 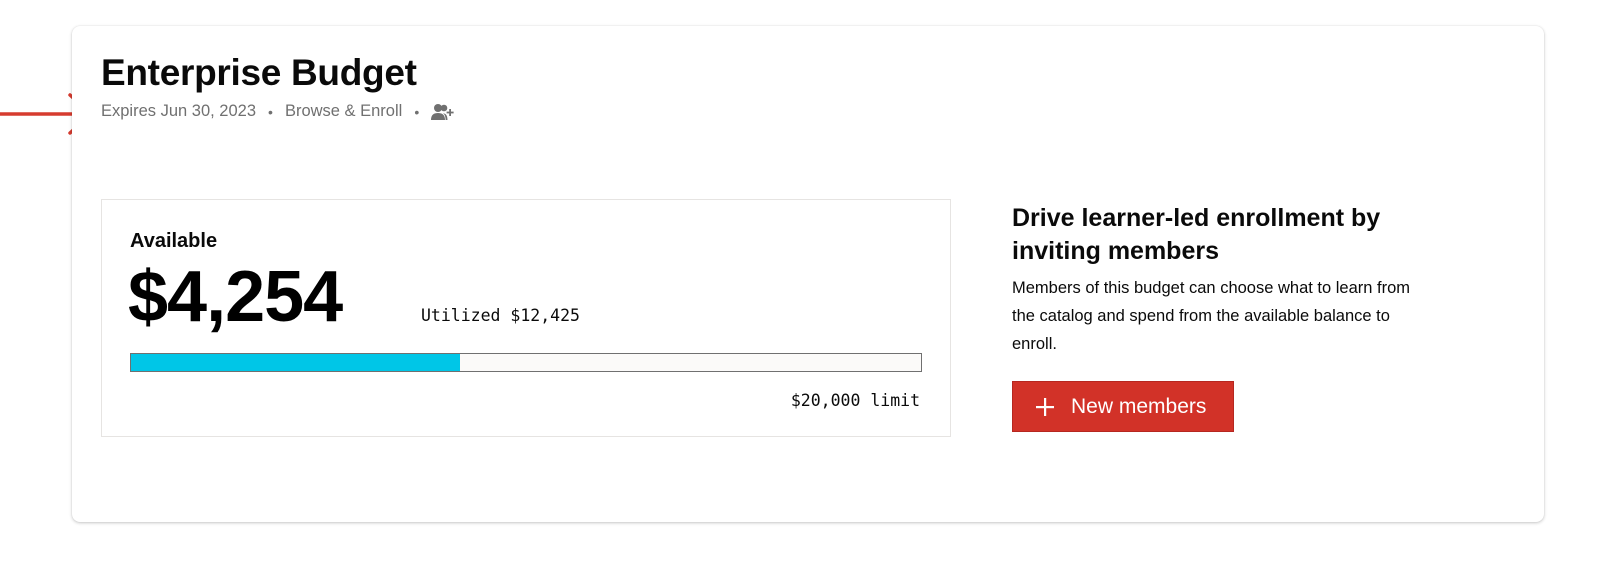 I want to click on new-members-button: New members, so click(x=1123, y=406).